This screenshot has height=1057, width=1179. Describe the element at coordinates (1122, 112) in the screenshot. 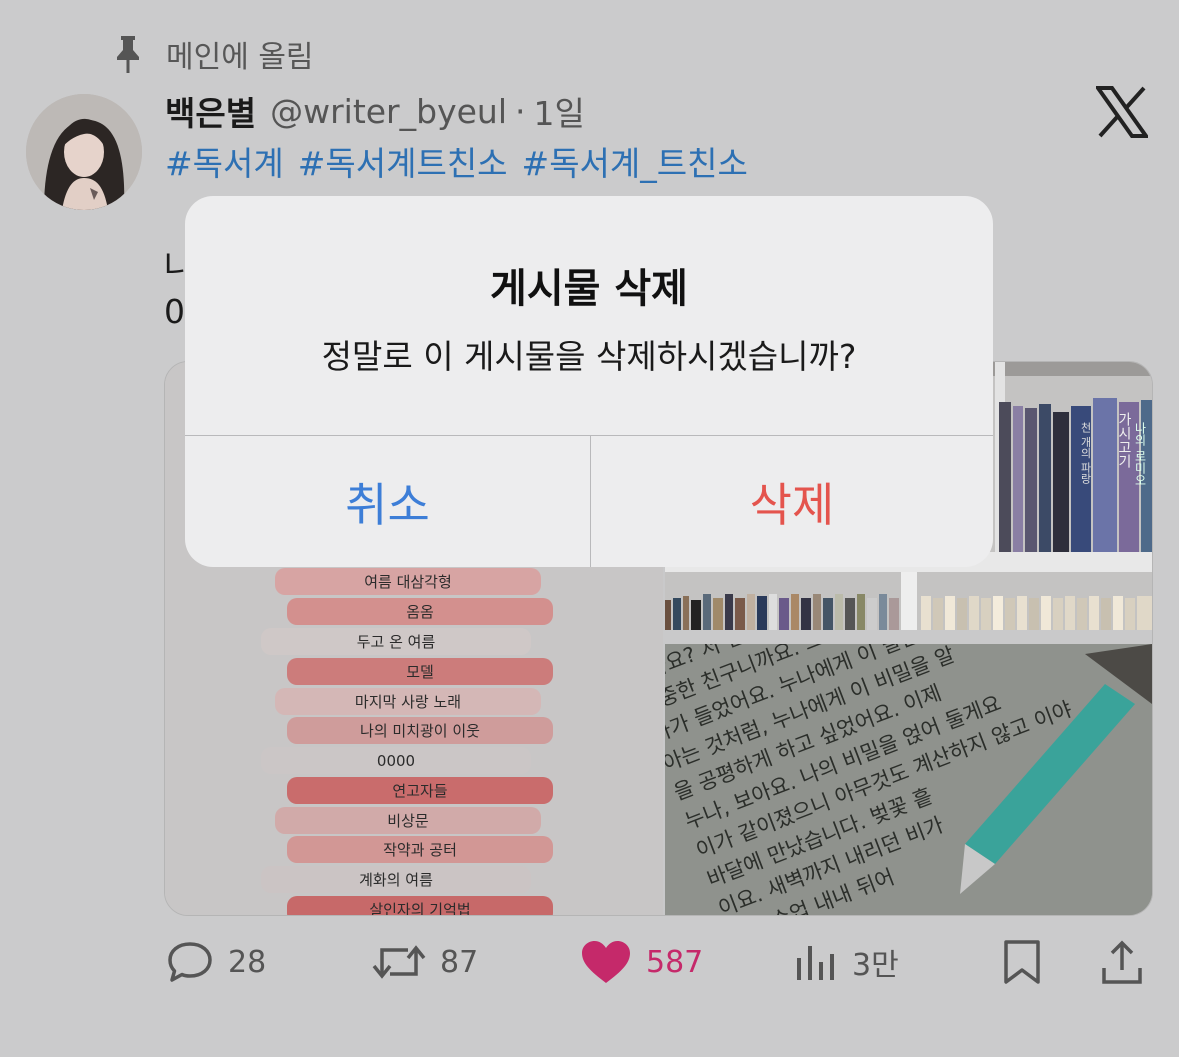

I see `x-logo-icon` at that location.